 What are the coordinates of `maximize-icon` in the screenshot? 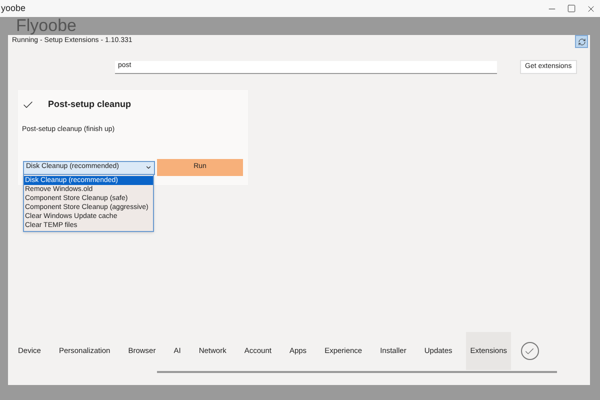 It's located at (571, 8).